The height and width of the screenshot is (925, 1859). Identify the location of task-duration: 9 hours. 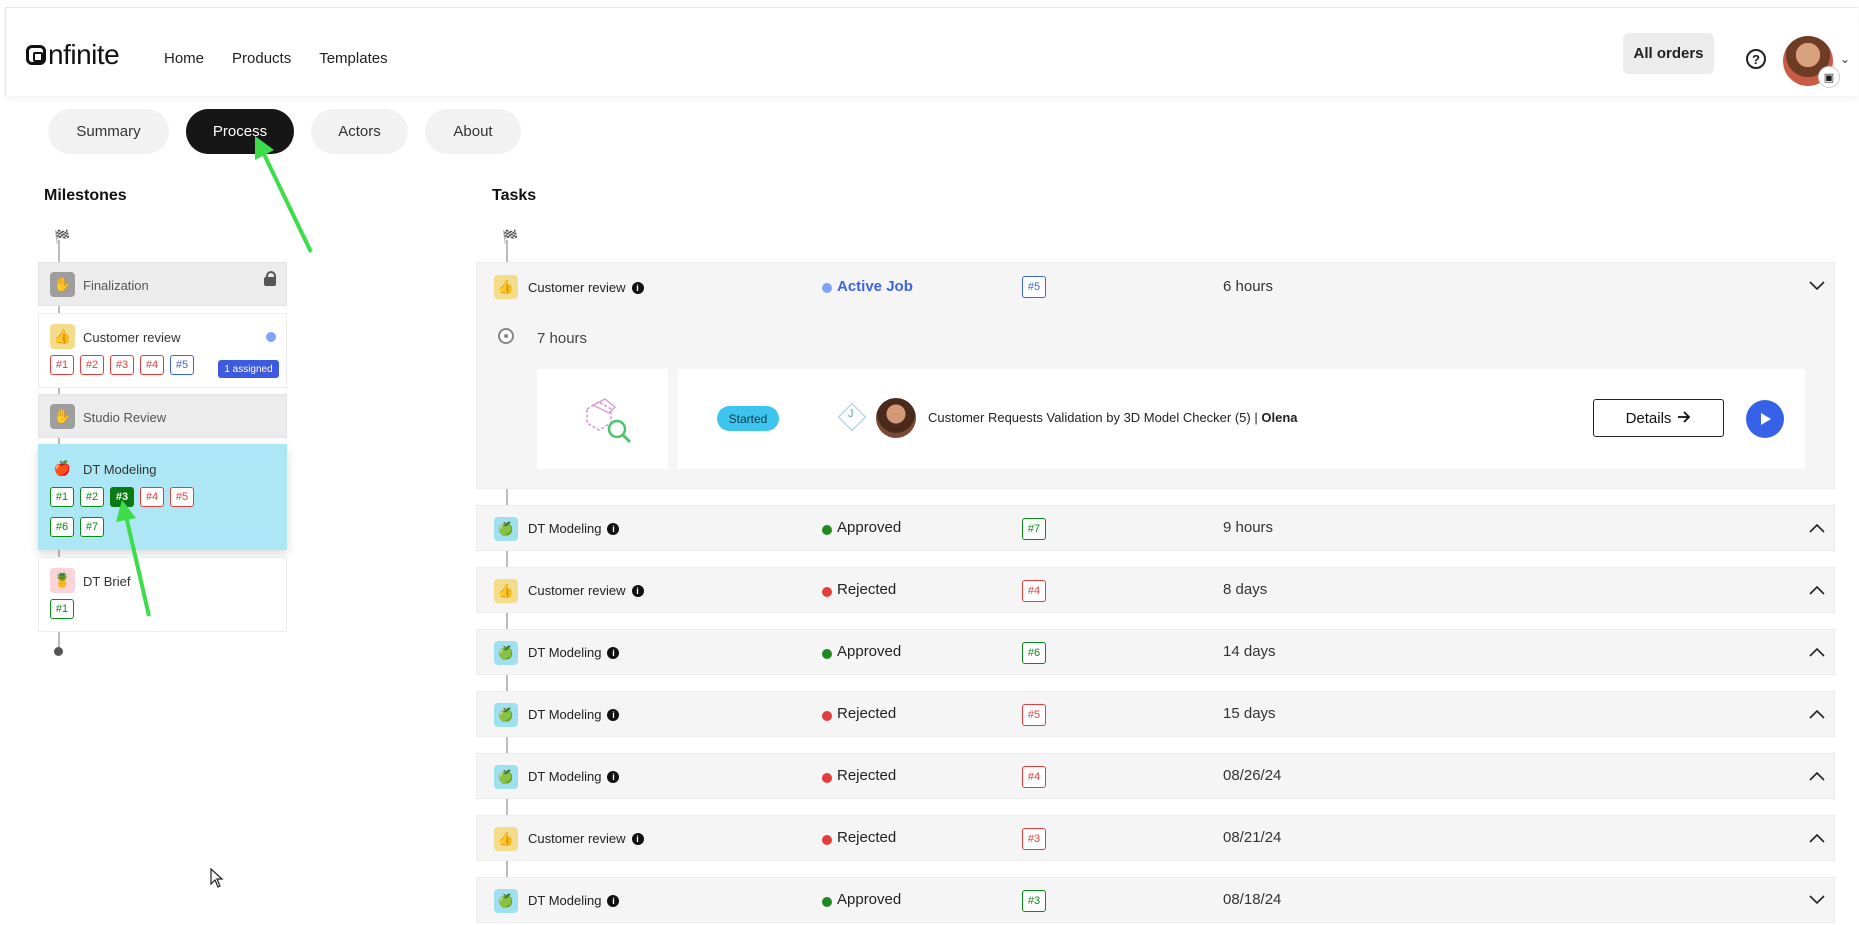
(1248, 527).